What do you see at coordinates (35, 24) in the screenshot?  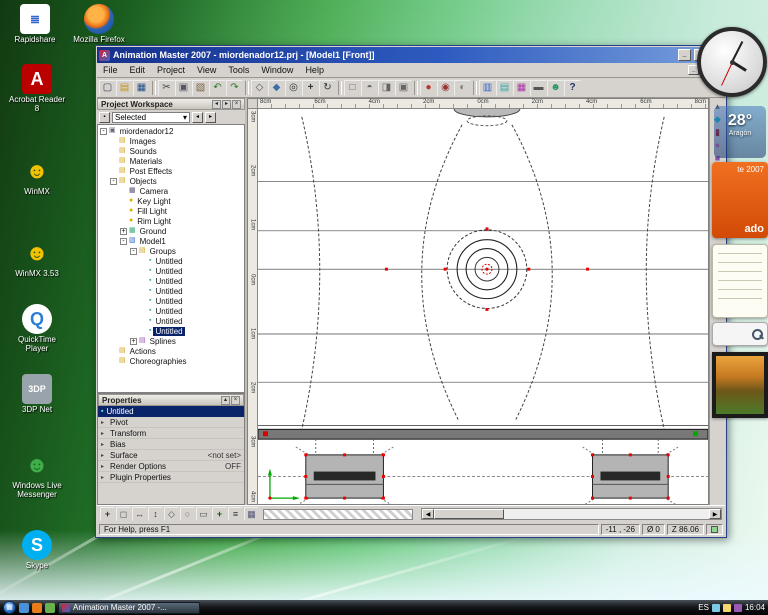 I see `desktop-icon-rapidshare: ≣ Rapidshare` at bounding box center [35, 24].